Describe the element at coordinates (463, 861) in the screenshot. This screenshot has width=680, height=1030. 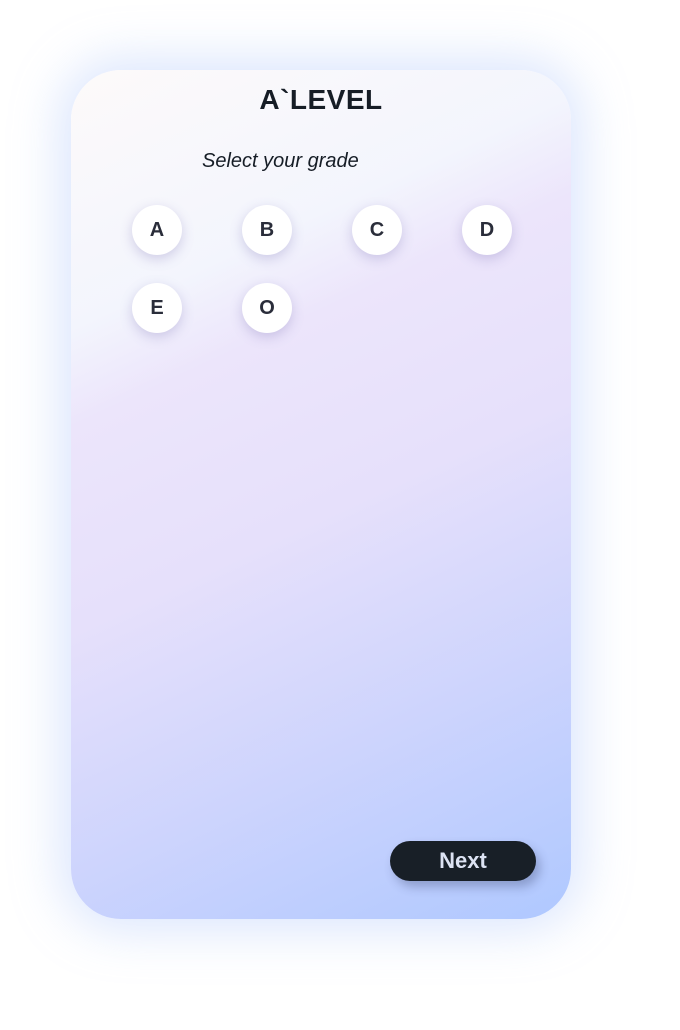
I see `next-button: Next` at that location.